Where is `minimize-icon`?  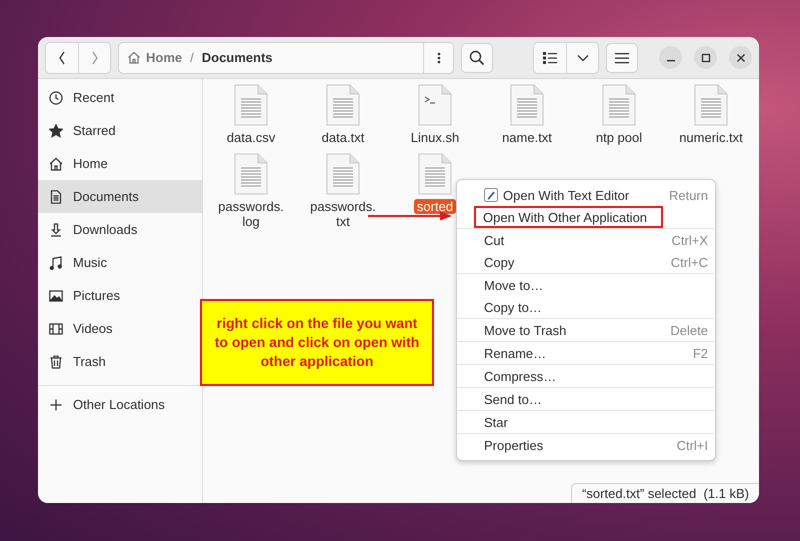
minimize-icon is located at coordinates (670, 61).